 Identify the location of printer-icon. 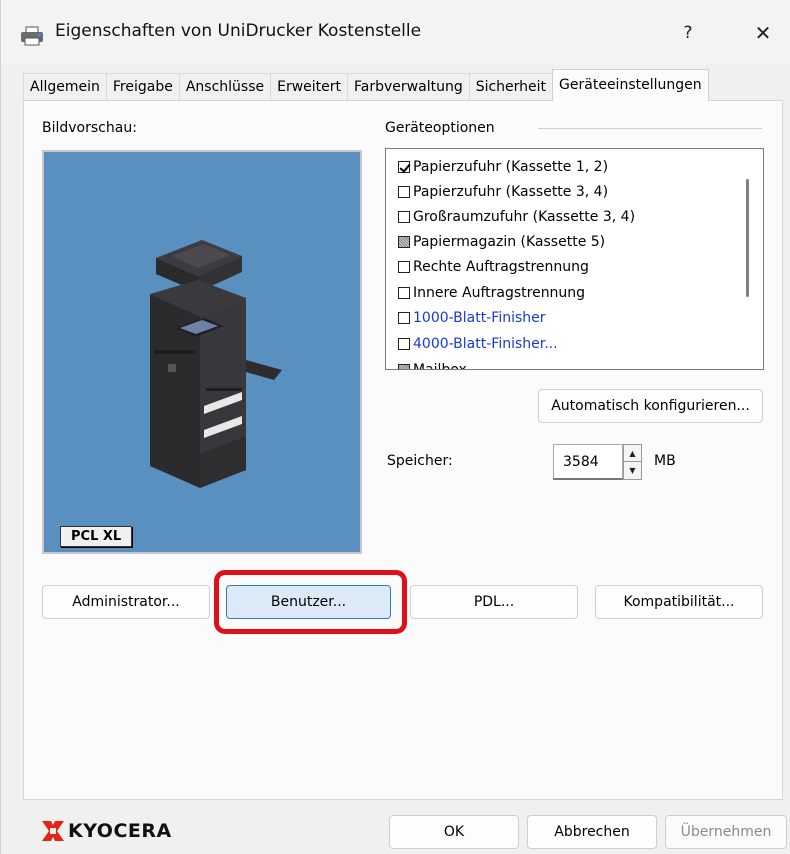
(32, 36).